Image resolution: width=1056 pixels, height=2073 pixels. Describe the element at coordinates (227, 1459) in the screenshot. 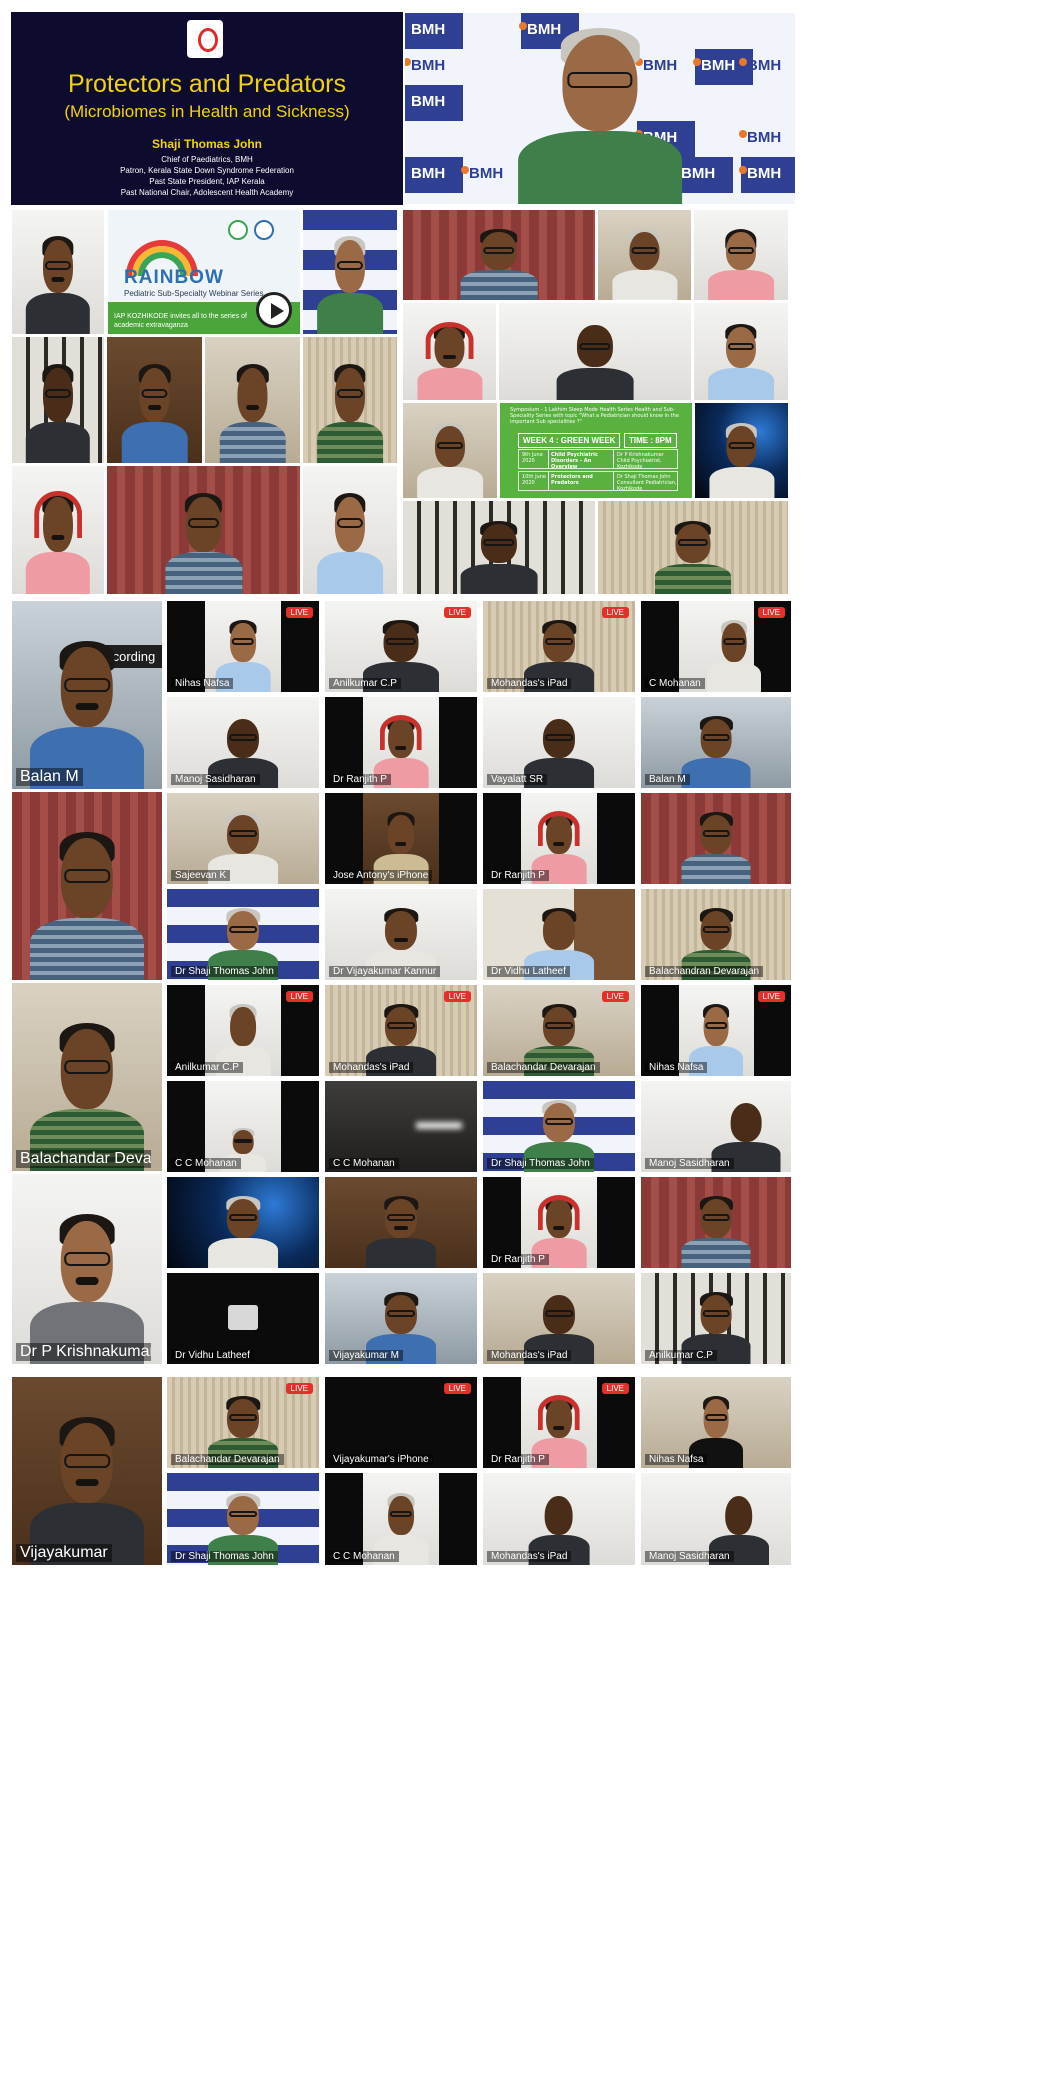

I see `participant-name: Balachandar Devarajan` at that location.